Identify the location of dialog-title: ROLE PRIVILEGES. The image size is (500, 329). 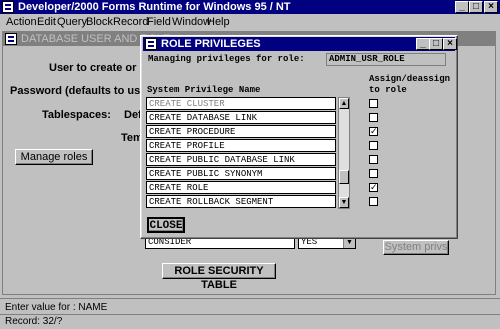
(211, 44).